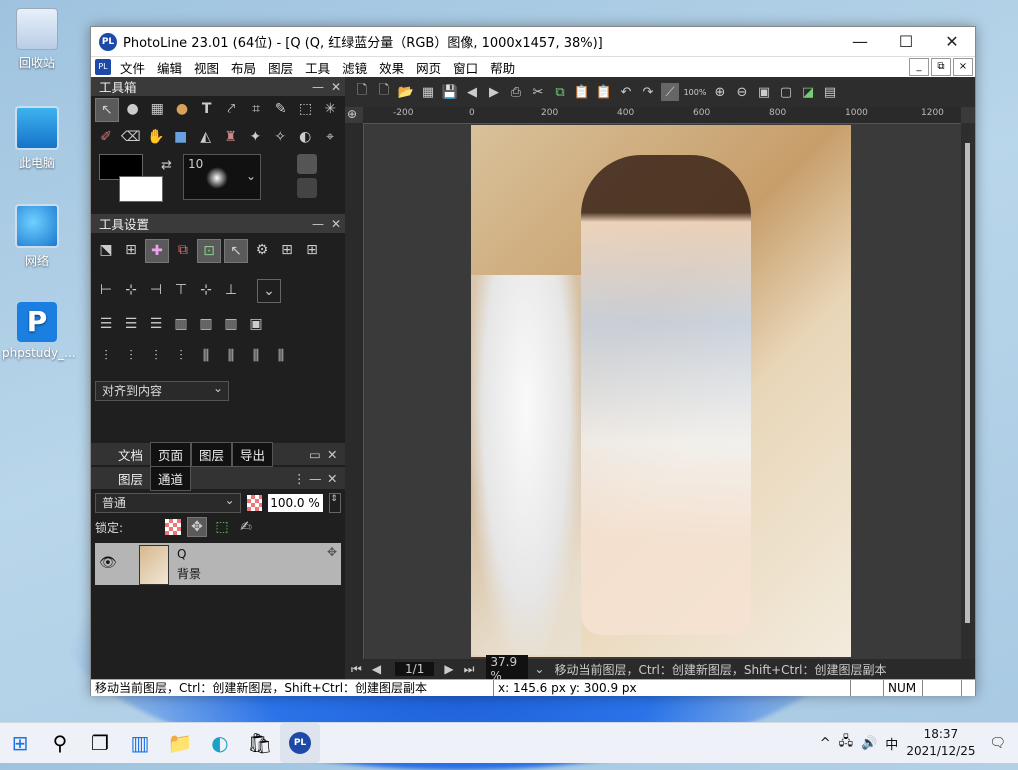  Describe the element at coordinates (156, 290) in the screenshot. I see `align-right-icon: ⊣` at that location.